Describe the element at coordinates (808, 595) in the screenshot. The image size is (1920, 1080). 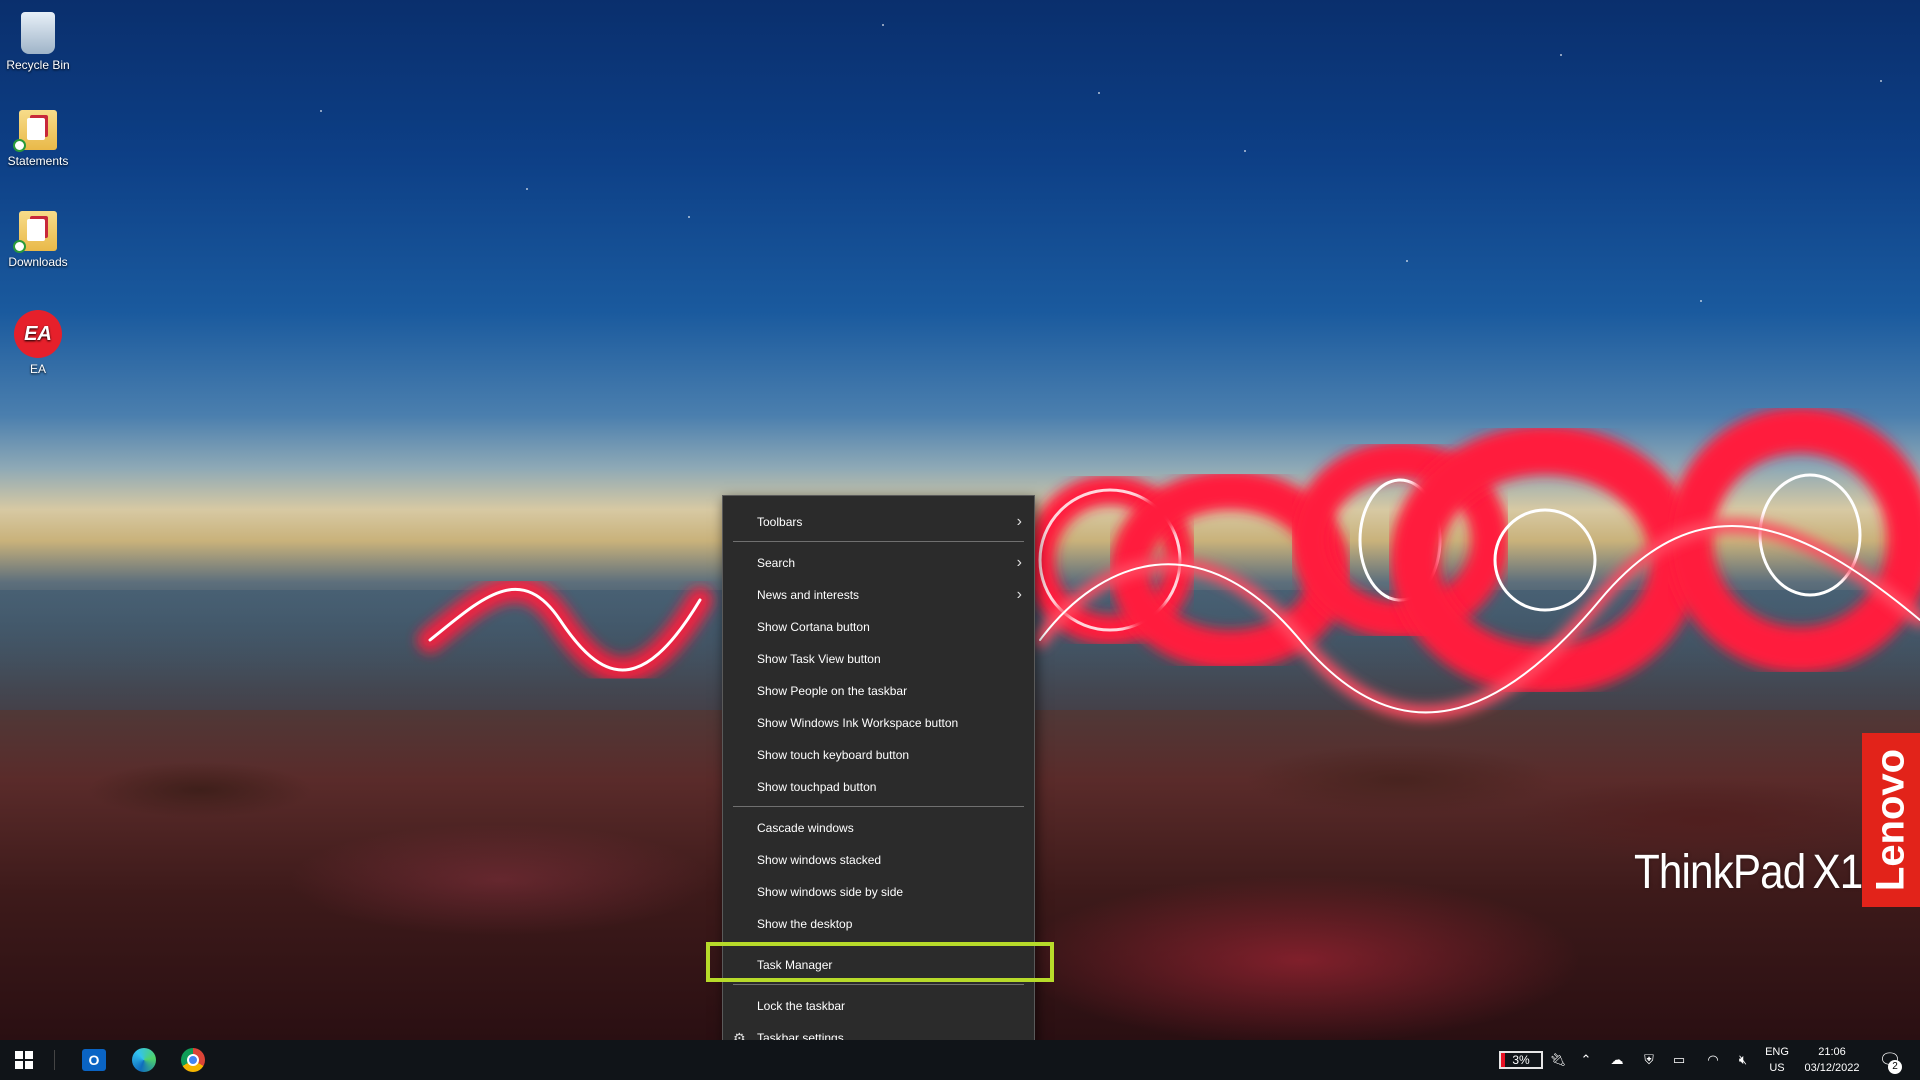
I see `menu-item-label: News and interests` at that location.